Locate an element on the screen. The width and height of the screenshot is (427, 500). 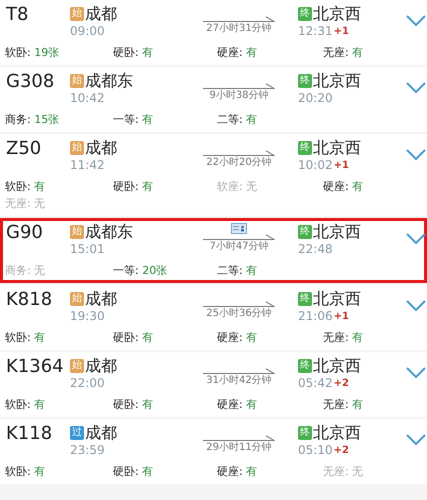
travel-duration: 7小时47分钟 is located at coordinates (239, 246).